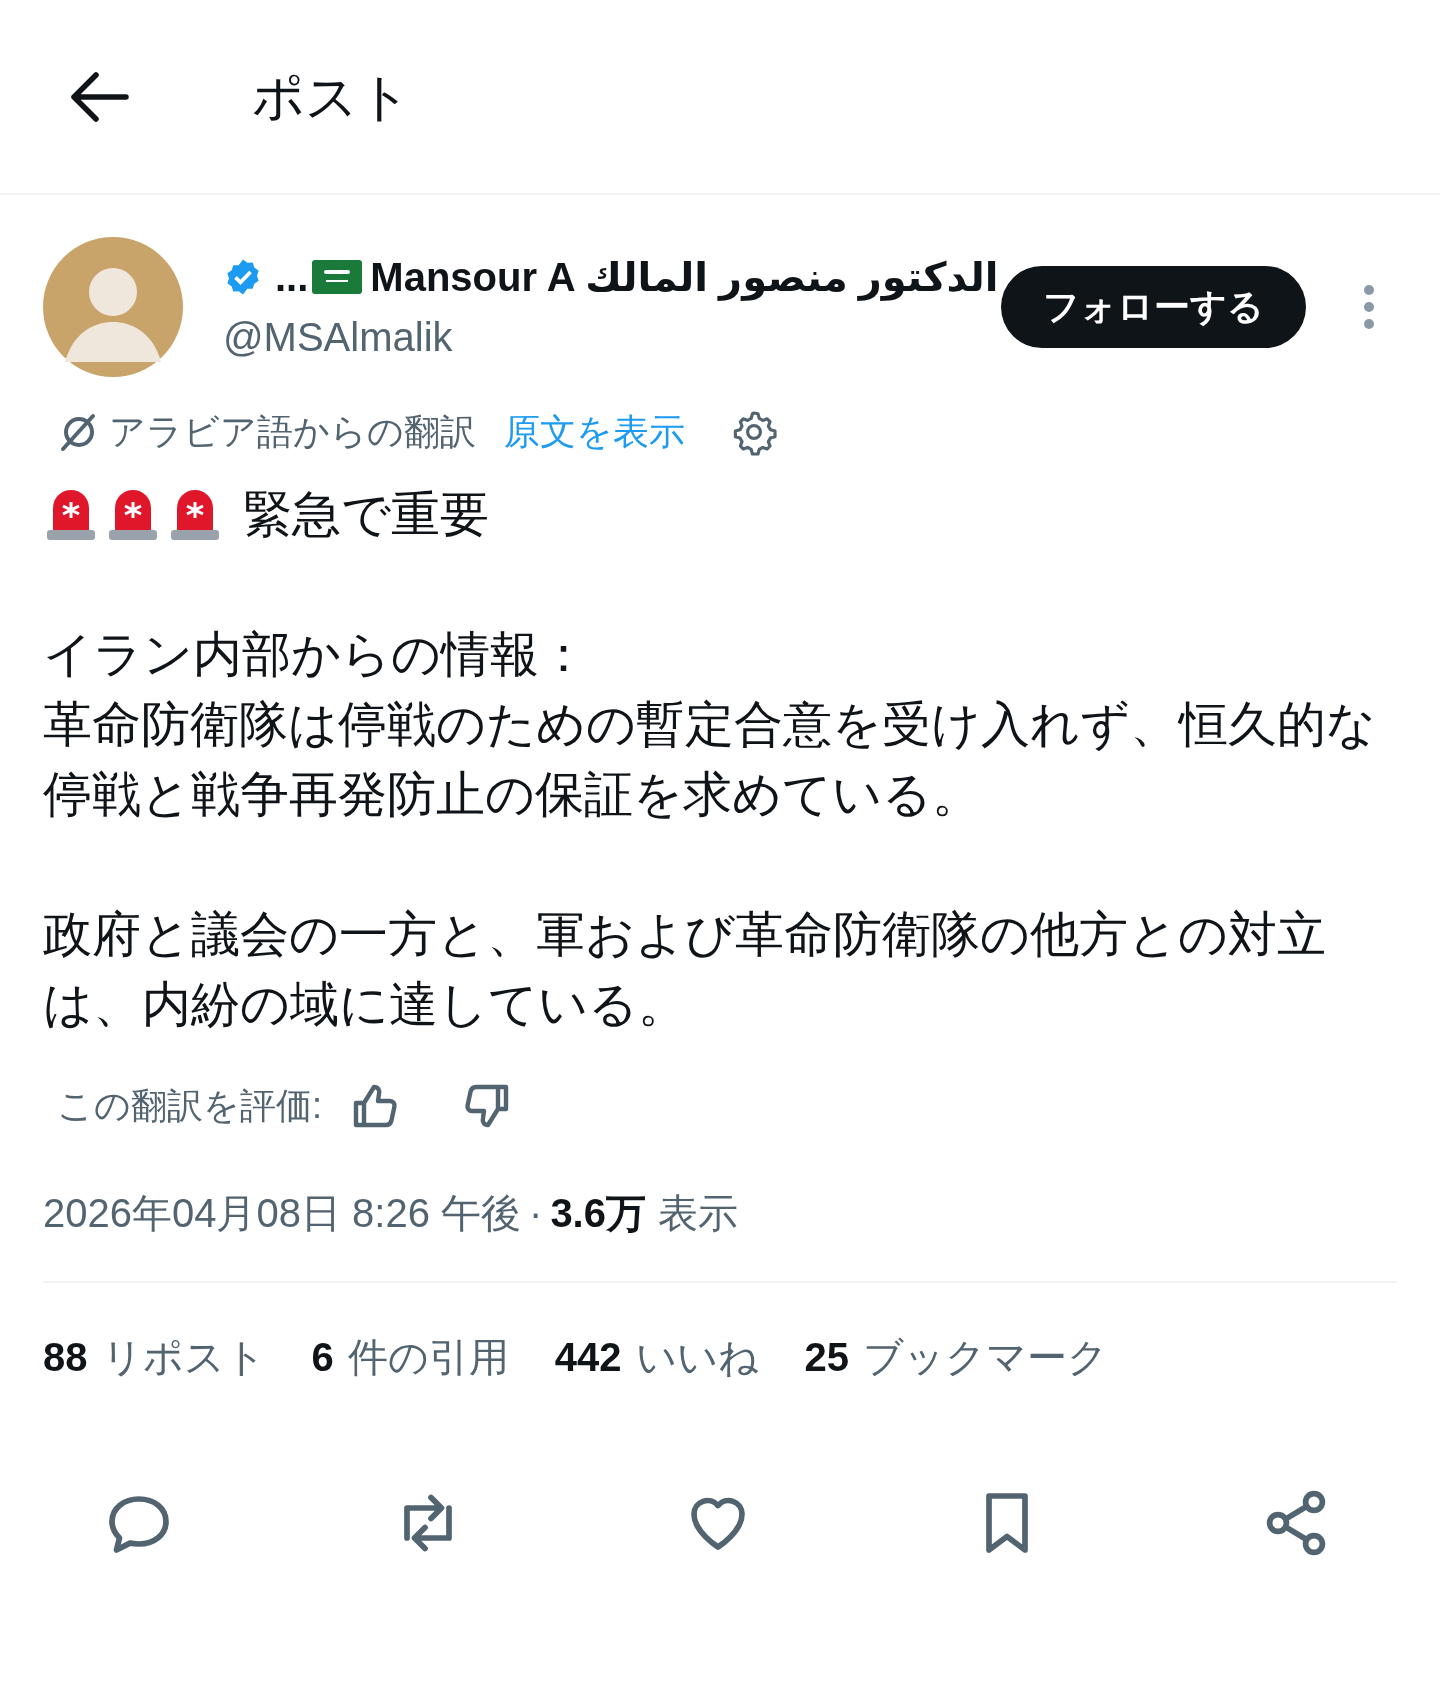  I want to click on stat-count: 6, so click(322, 1357).